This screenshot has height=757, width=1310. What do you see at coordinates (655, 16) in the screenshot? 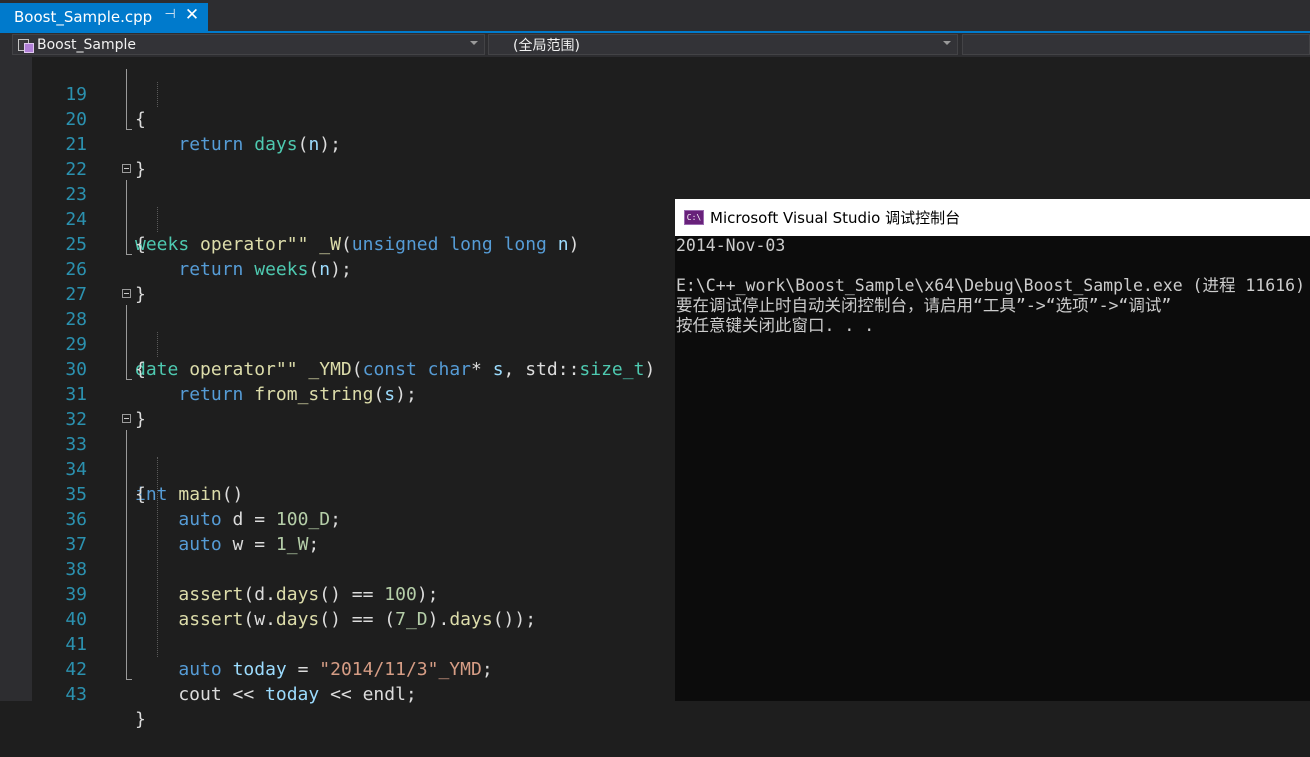
I see `document-tab-strip: Boost_Sample.cpp ⊣ ✕` at bounding box center [655, 16].